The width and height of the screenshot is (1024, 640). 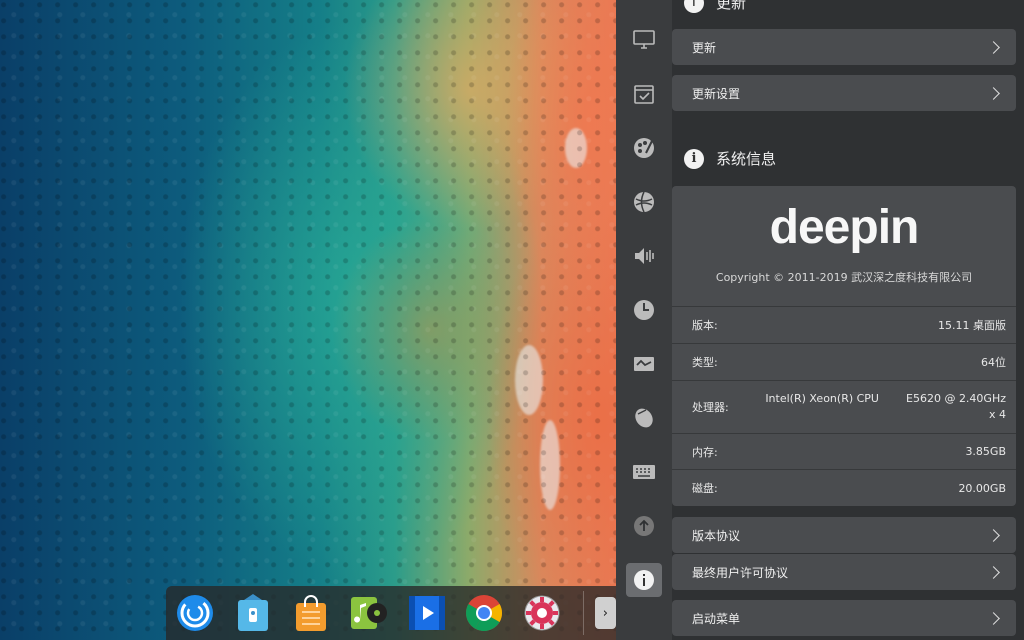 What do you see at coordinates (844, 93) in the screenshot?
I see `update-settings-row: 更新设置` at bounding box center [844, 93].